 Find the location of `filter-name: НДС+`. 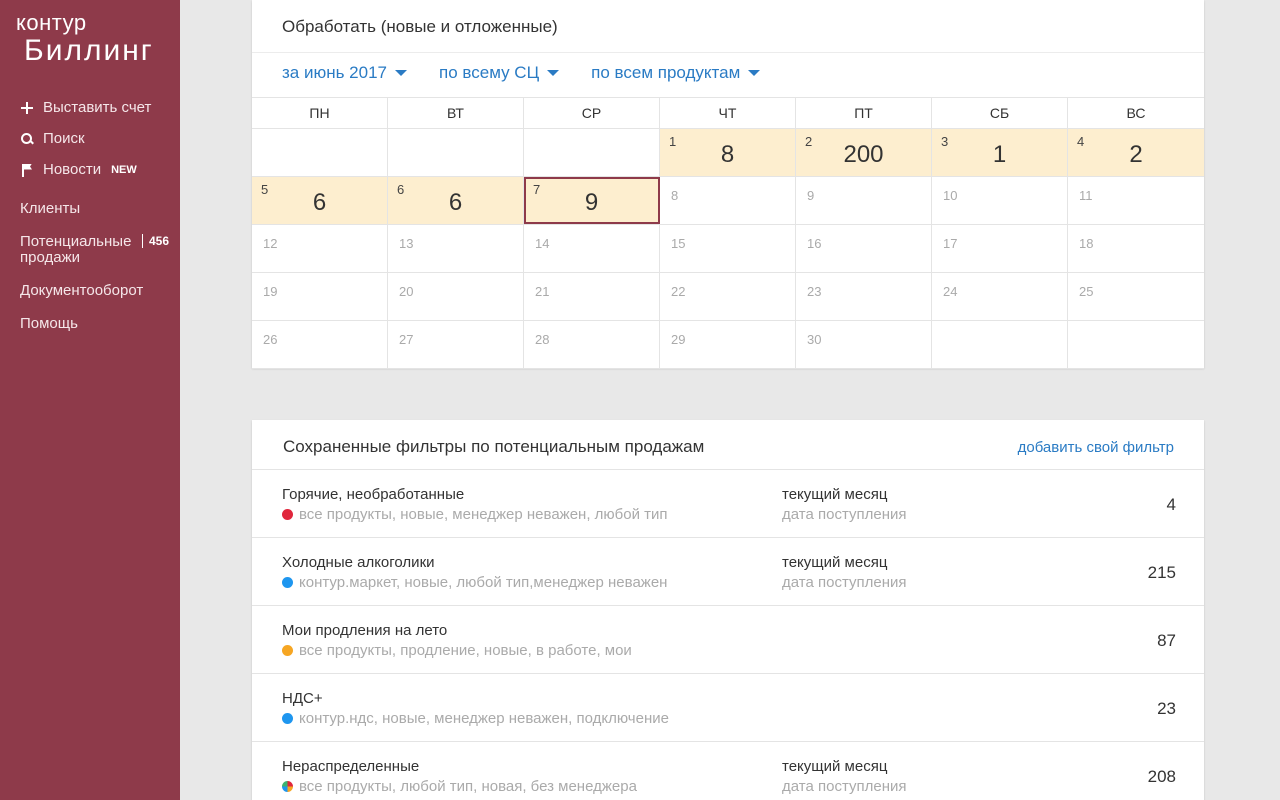

filter-name: НДС+ is located at coordinates (302, 698).